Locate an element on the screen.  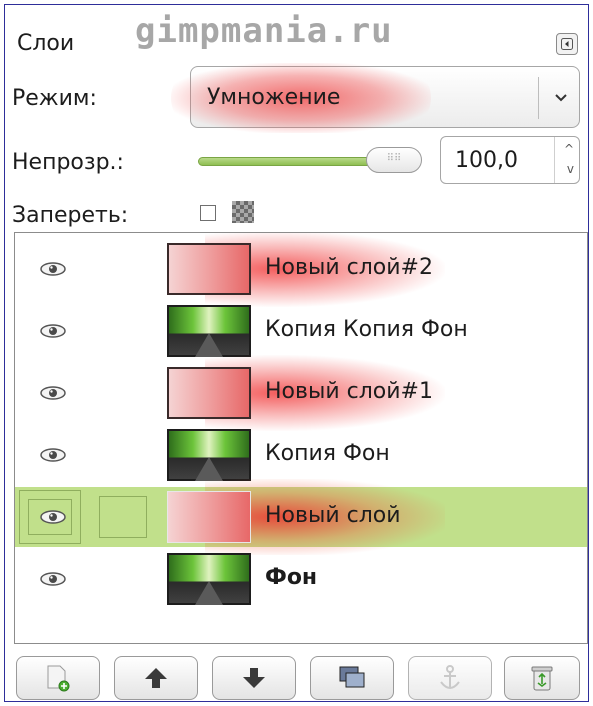
raise-layer-button is located at coordinates (156, 678).